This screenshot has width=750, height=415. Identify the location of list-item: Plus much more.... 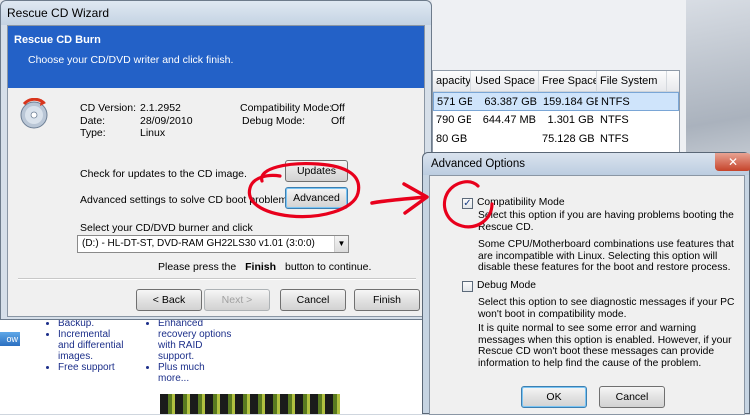
(197, 373).